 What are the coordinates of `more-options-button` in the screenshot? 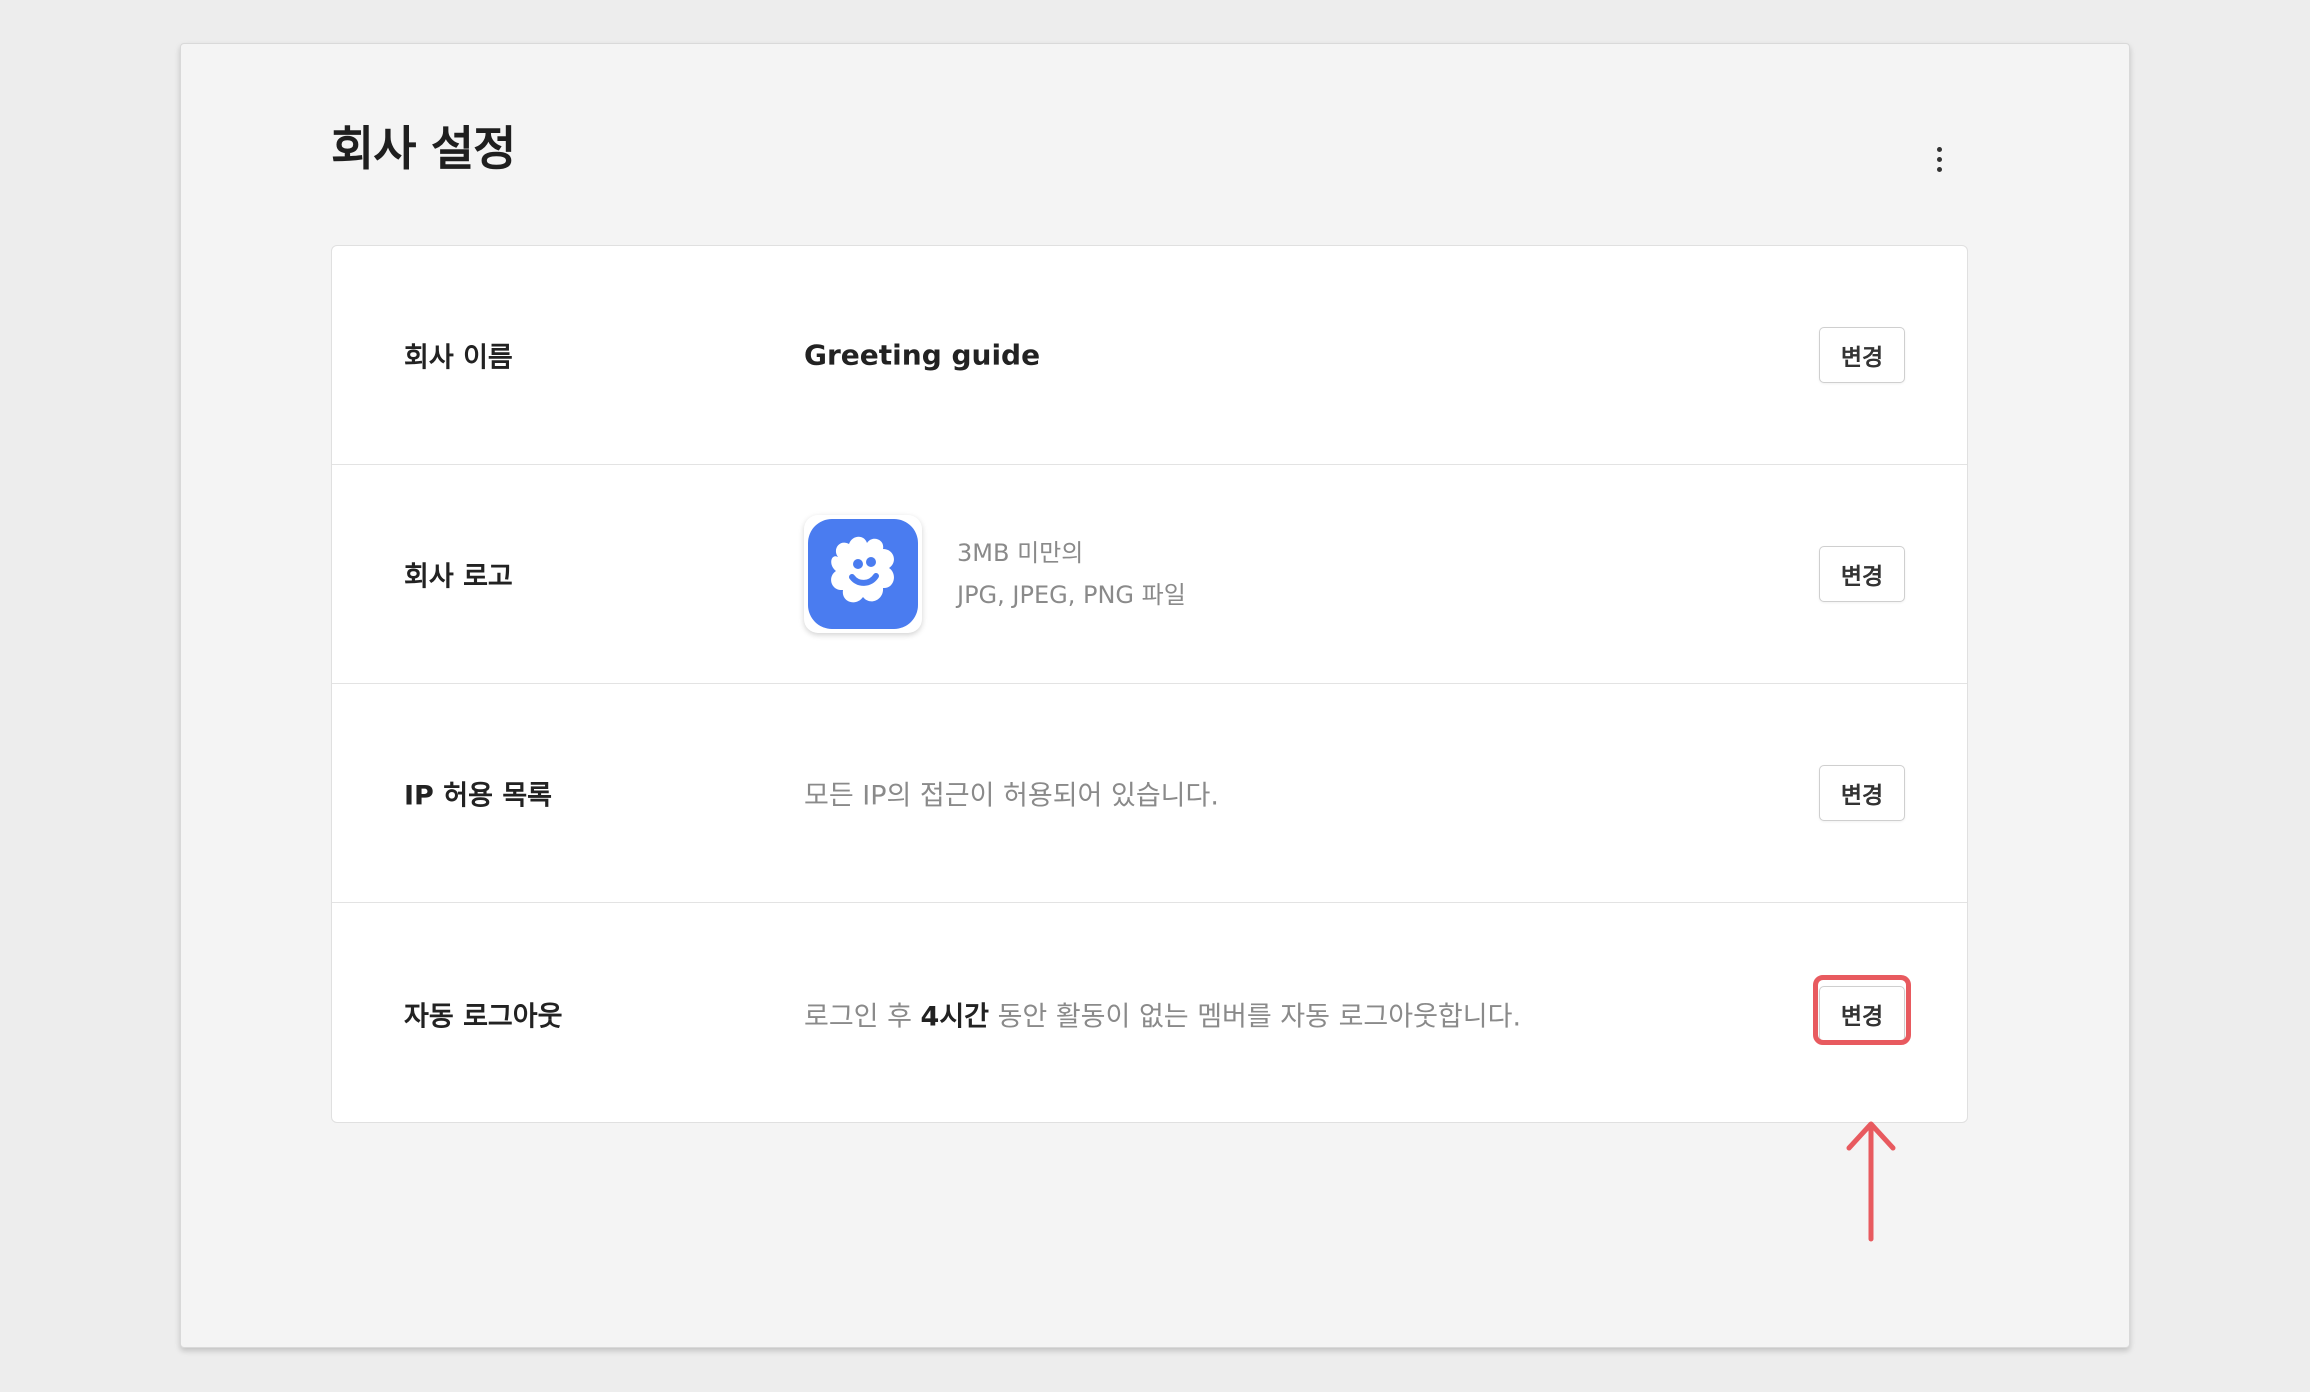 It's located at (1939, 159).